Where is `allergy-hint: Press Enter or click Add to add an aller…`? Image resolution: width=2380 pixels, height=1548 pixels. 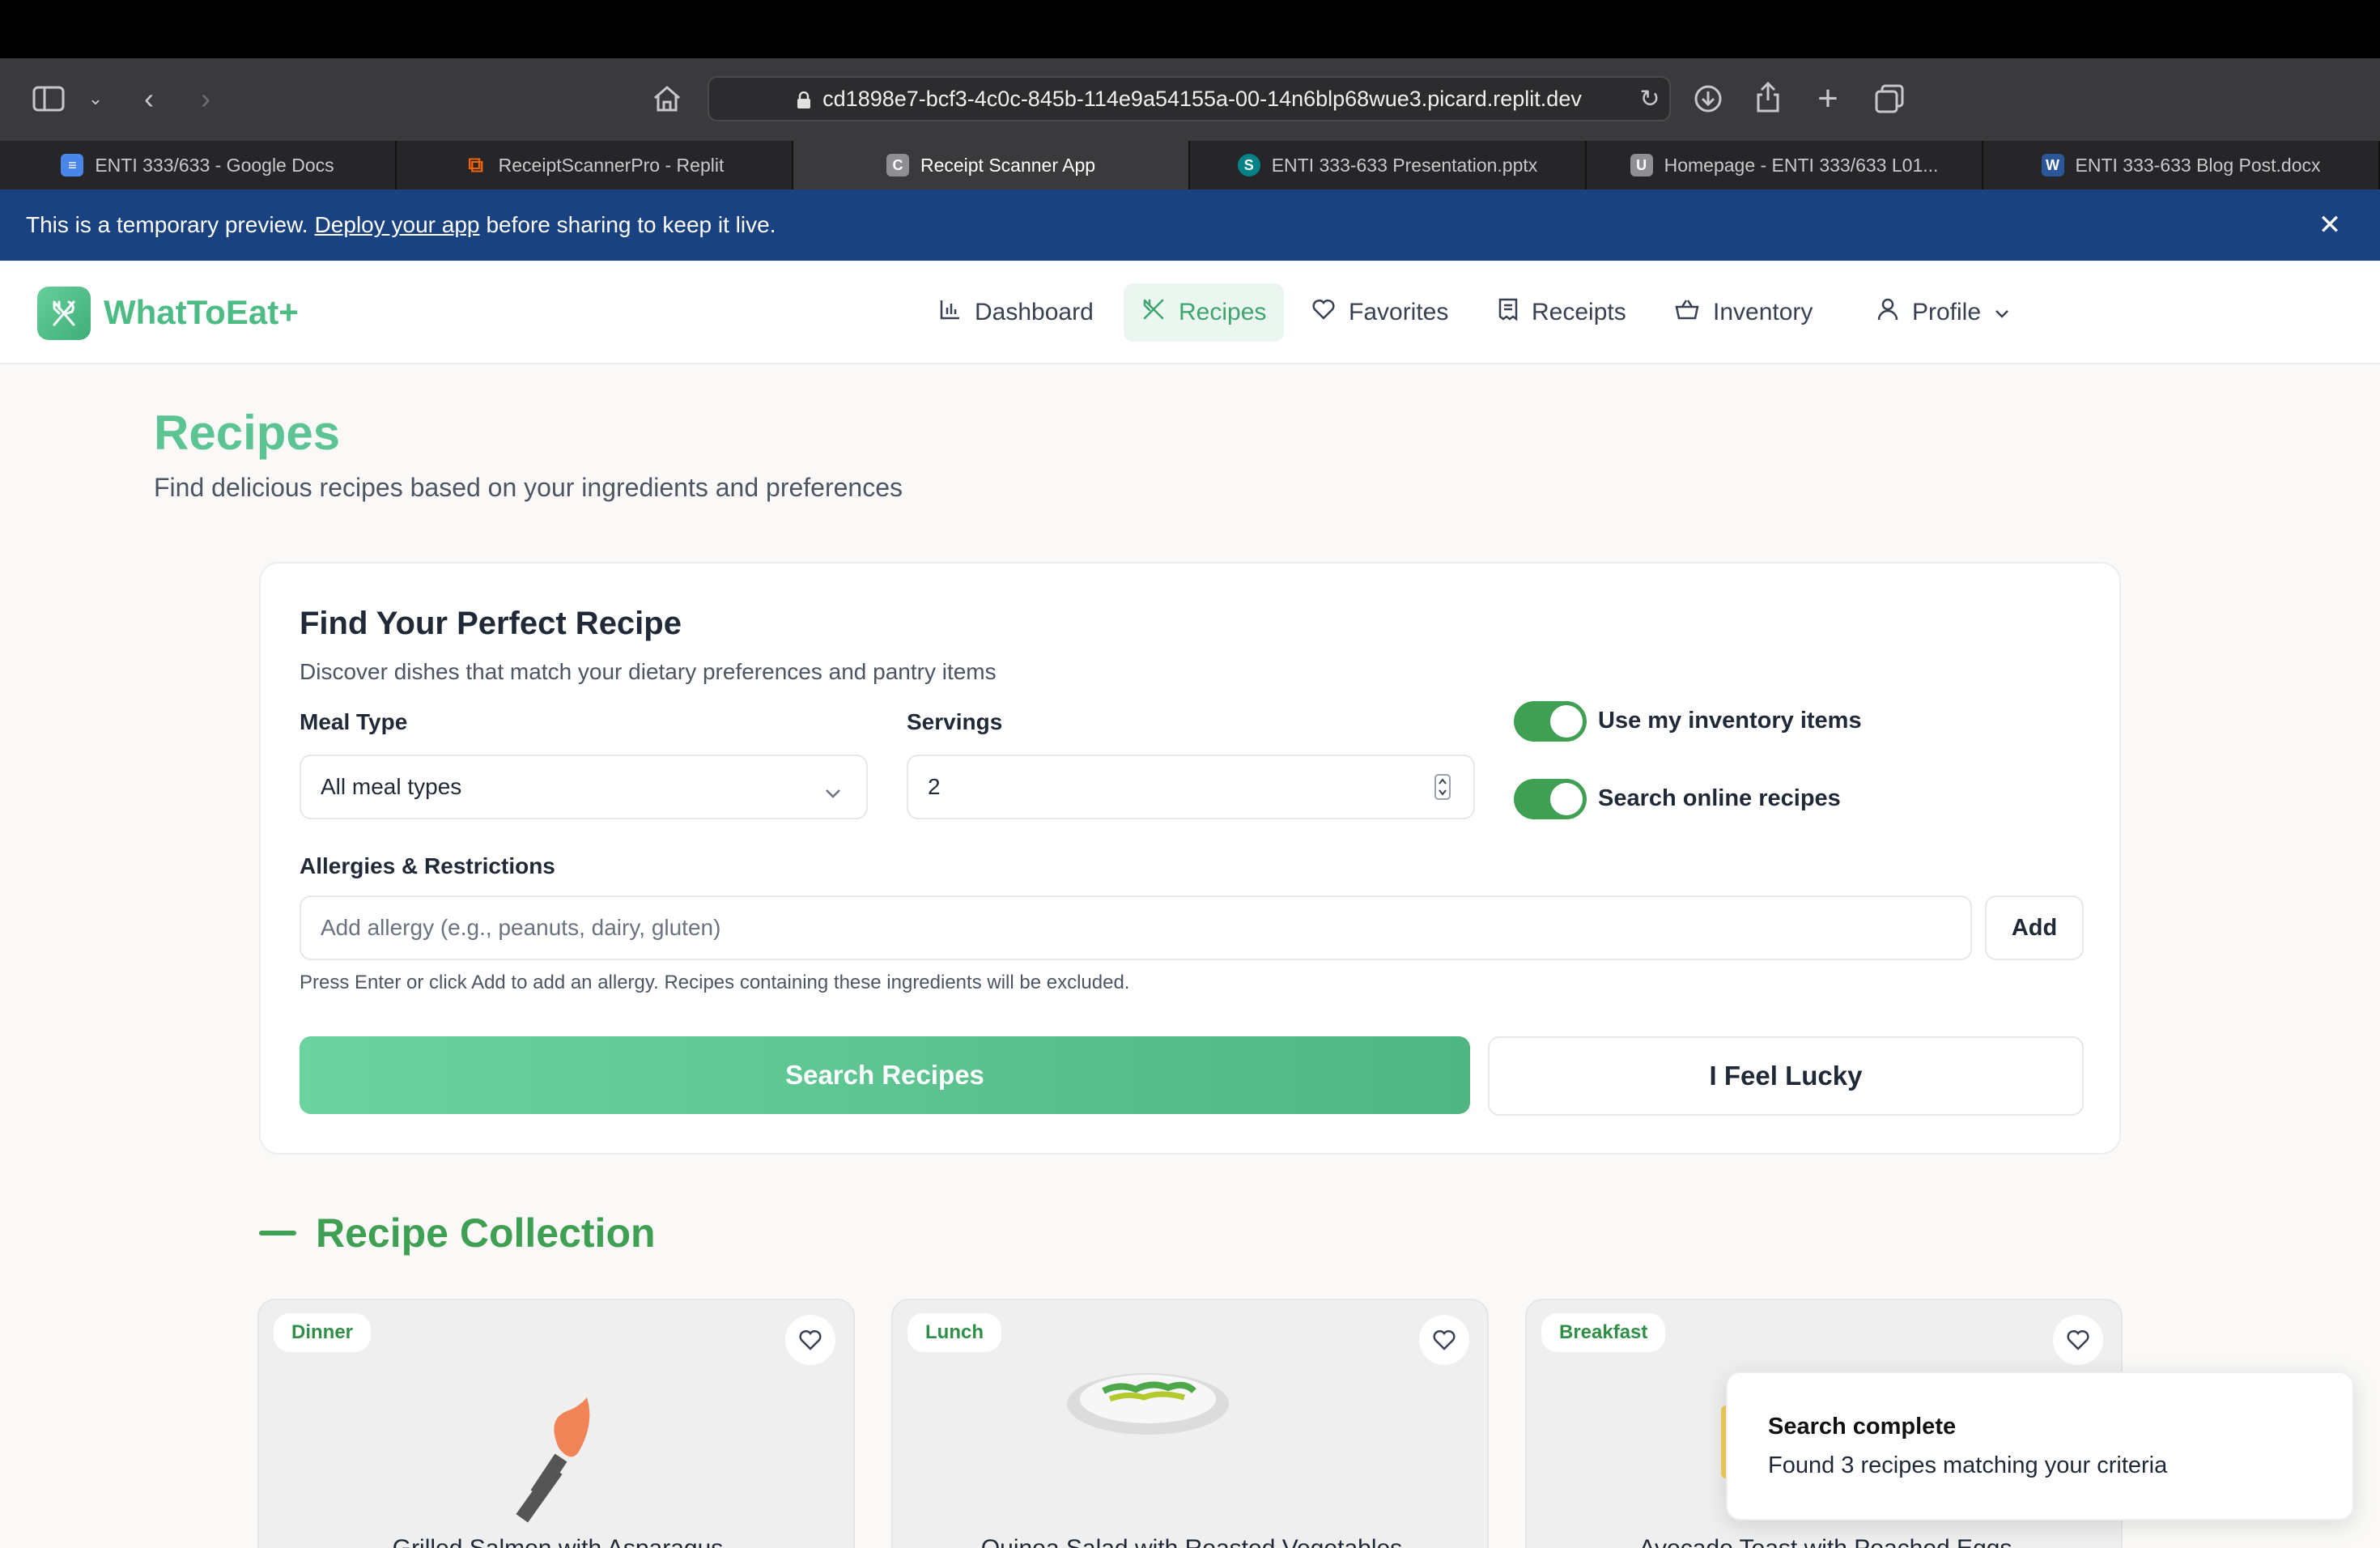
allergy-hint: Press Enter or click Add to add an aller… is located at coordinates (715, 983).